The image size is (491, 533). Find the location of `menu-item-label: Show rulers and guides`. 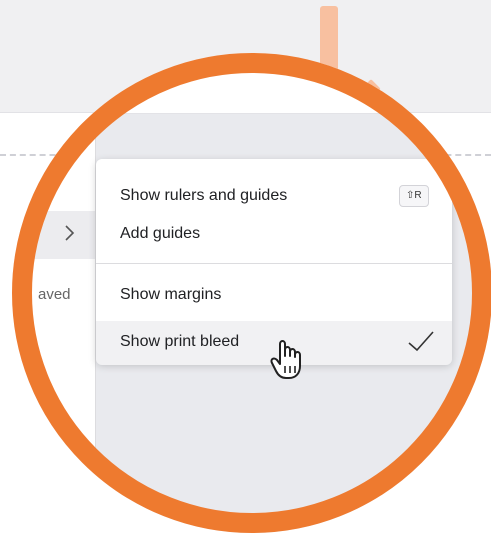

menu-item-label: Show rulers and guides is located at coordinates (204, 195).